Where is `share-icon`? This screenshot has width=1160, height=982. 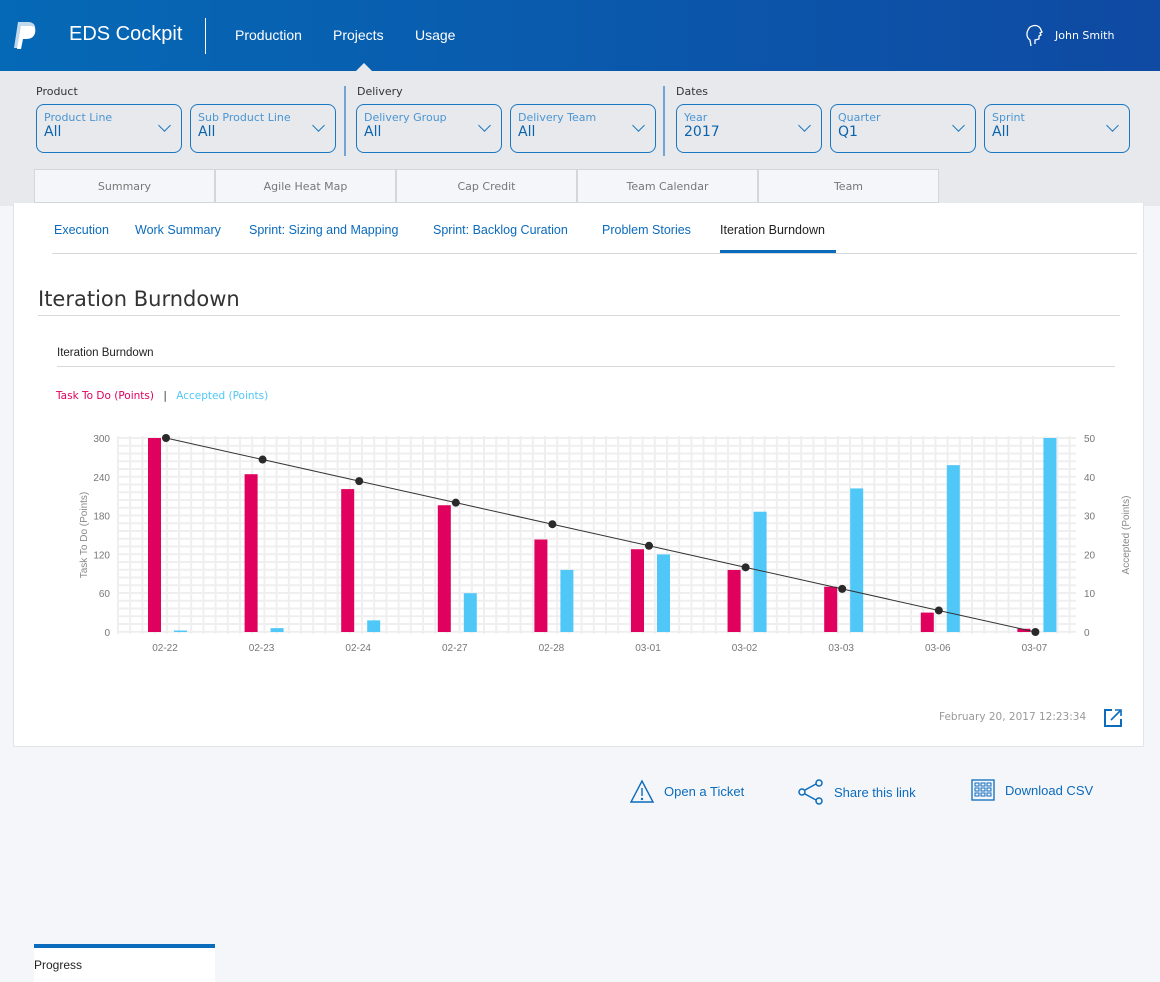 share-icon is located at coordinates (810, 792).